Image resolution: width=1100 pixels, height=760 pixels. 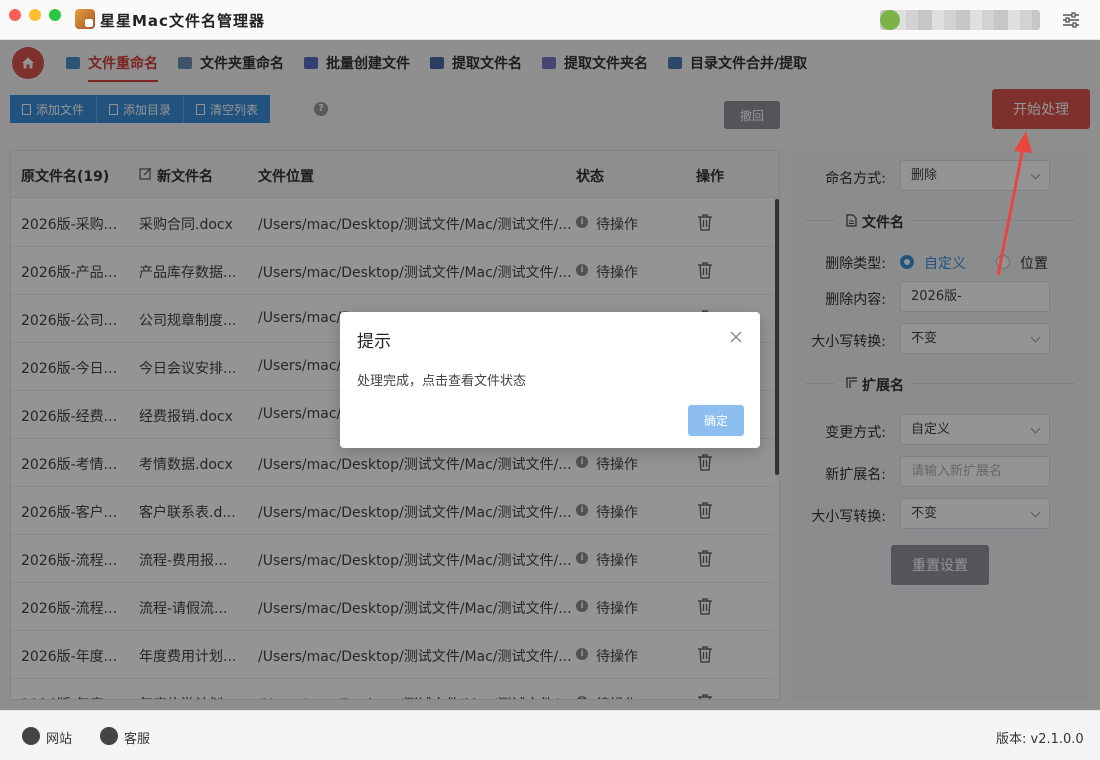 What do you see at coordinates (59, 737) in the screenshot?
I see `website-link: 网站` at bounding box center [59, 737].